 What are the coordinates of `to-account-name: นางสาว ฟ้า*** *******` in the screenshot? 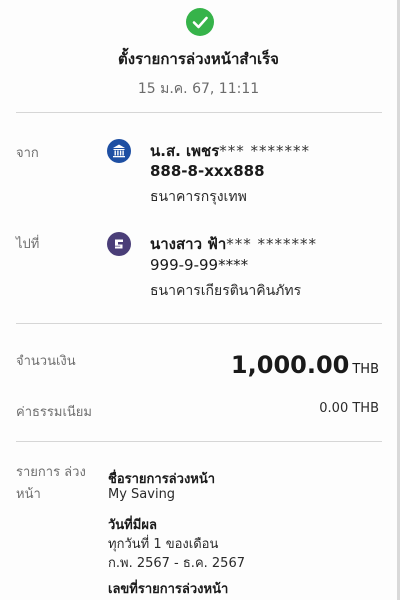 It's located at (233, 244).